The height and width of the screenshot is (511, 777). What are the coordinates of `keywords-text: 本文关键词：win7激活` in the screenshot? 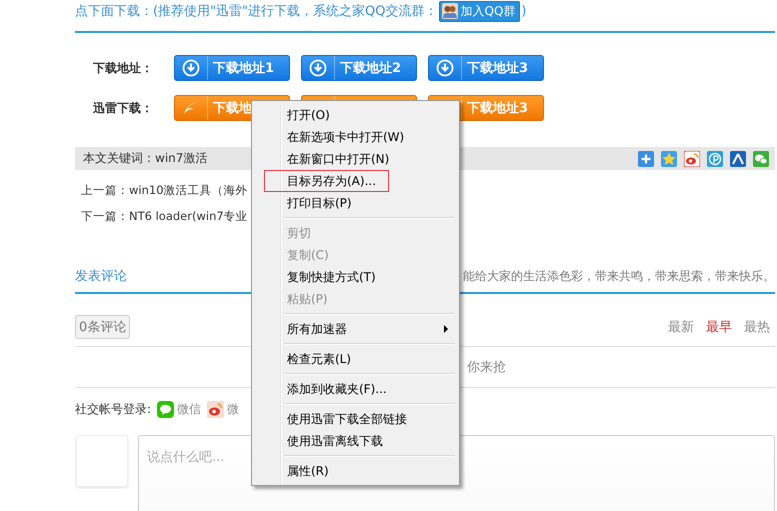 It's located at (145, 158).